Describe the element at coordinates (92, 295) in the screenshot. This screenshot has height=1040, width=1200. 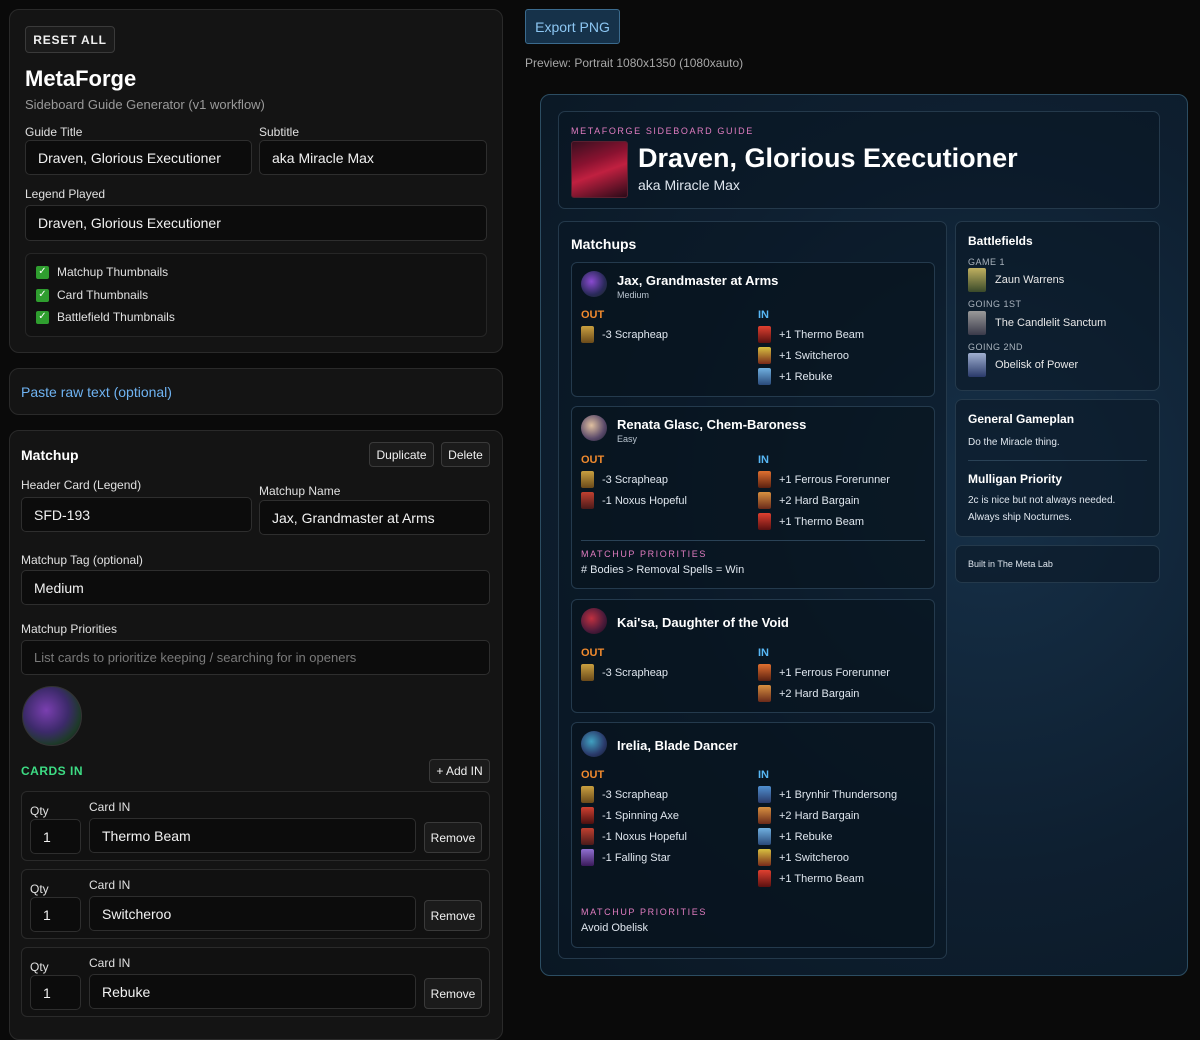
I see `card-thumbnails-checkbox: ✓ Card Thumbnails` at that location.